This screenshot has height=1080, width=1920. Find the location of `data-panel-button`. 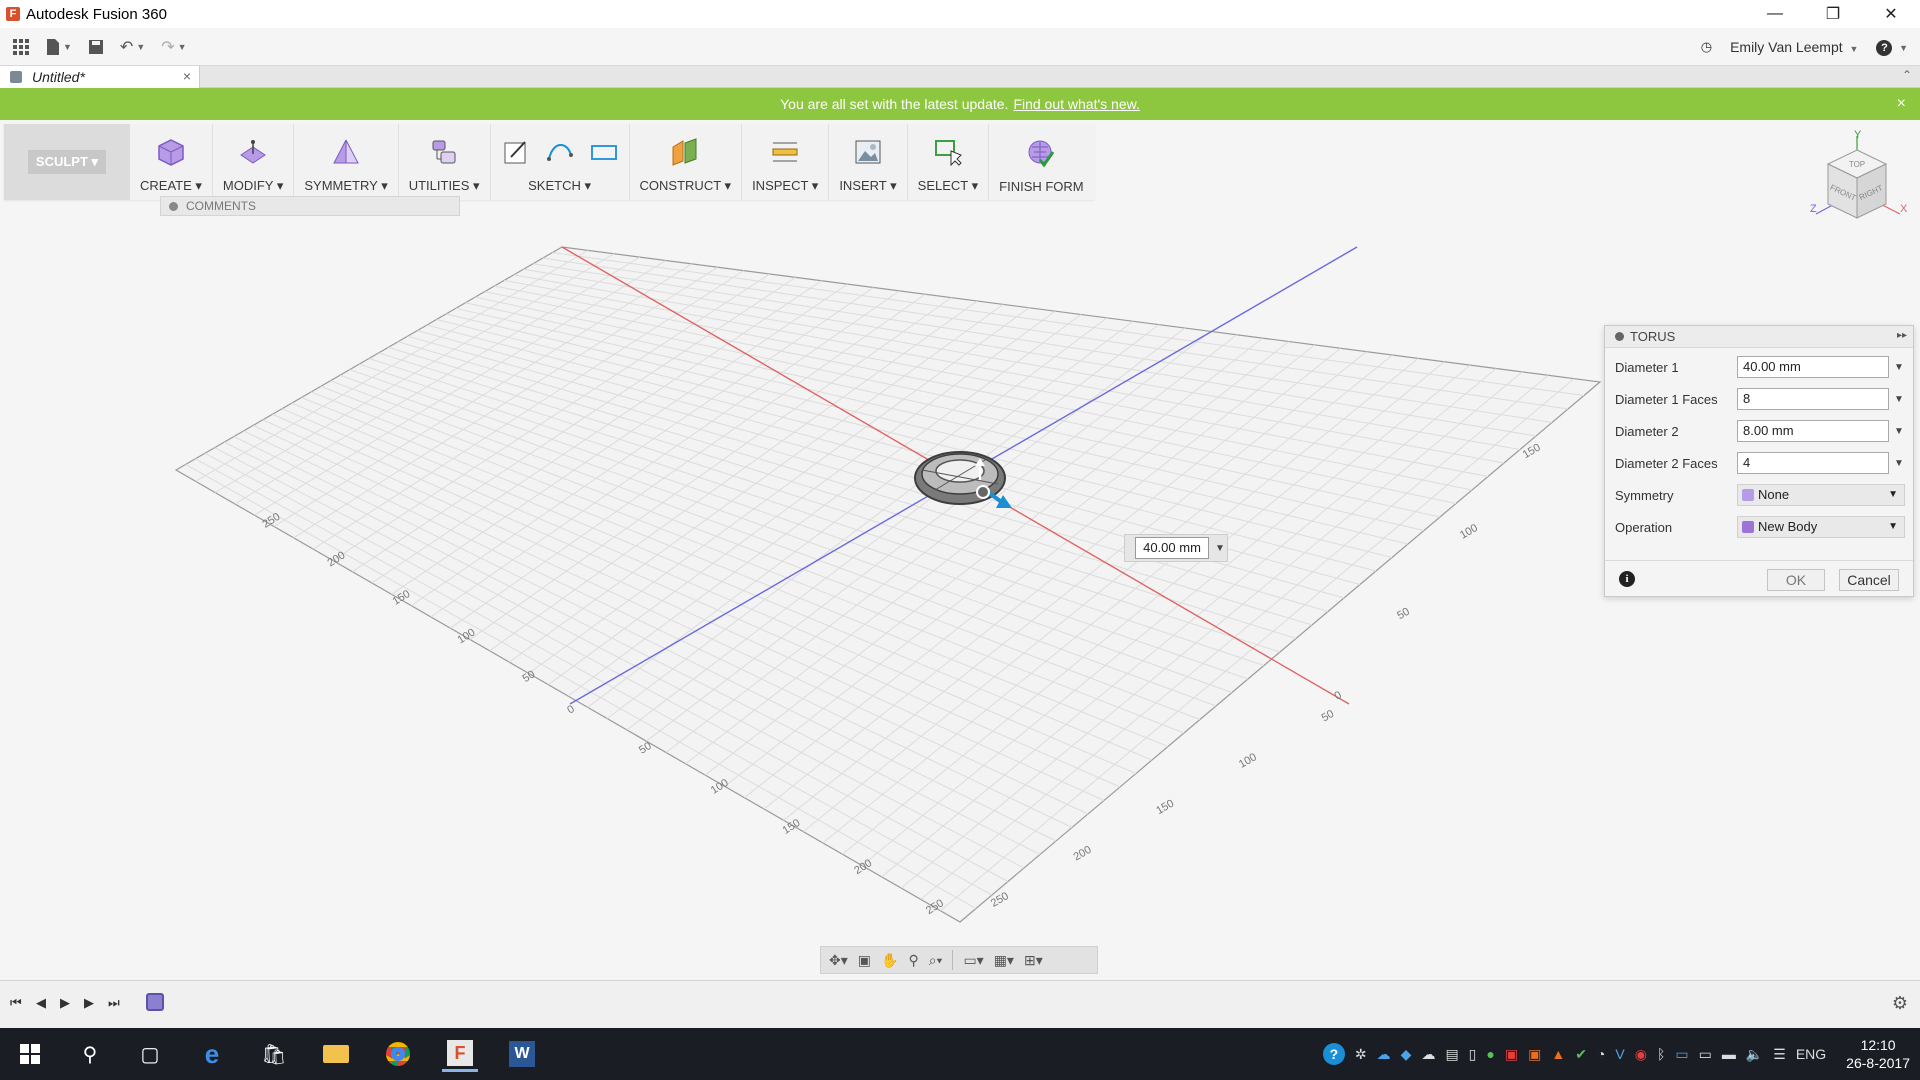

data-panel-button is located at coordinates (21, 47).